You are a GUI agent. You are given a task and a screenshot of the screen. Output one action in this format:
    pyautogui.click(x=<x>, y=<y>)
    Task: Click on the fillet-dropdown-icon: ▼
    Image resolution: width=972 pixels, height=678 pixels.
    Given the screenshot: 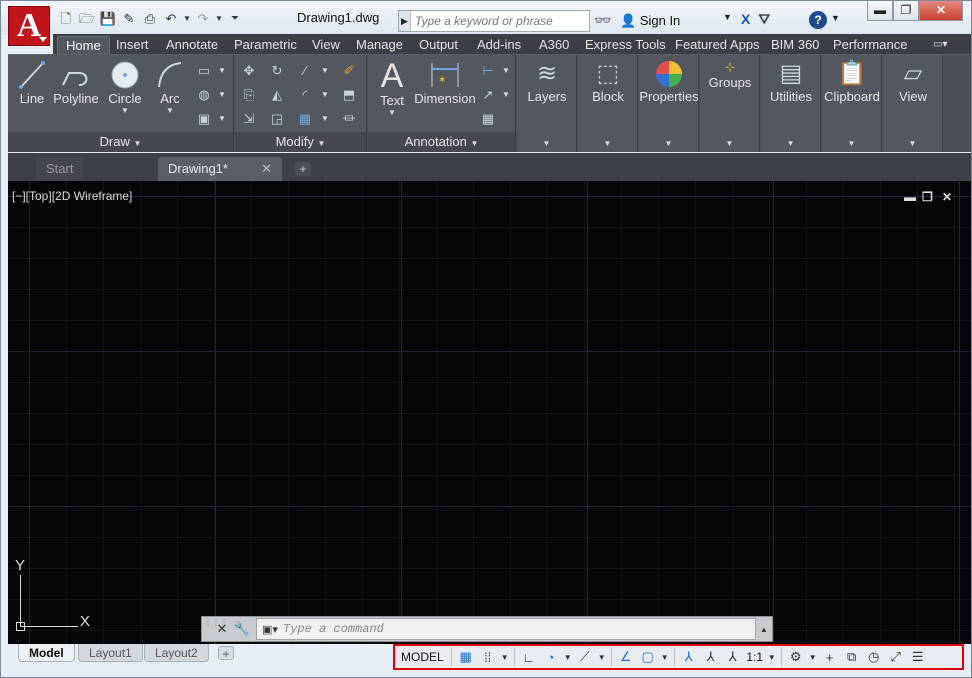 What is the action you would take?
    pyautogui.click(x=325, y=95)
    